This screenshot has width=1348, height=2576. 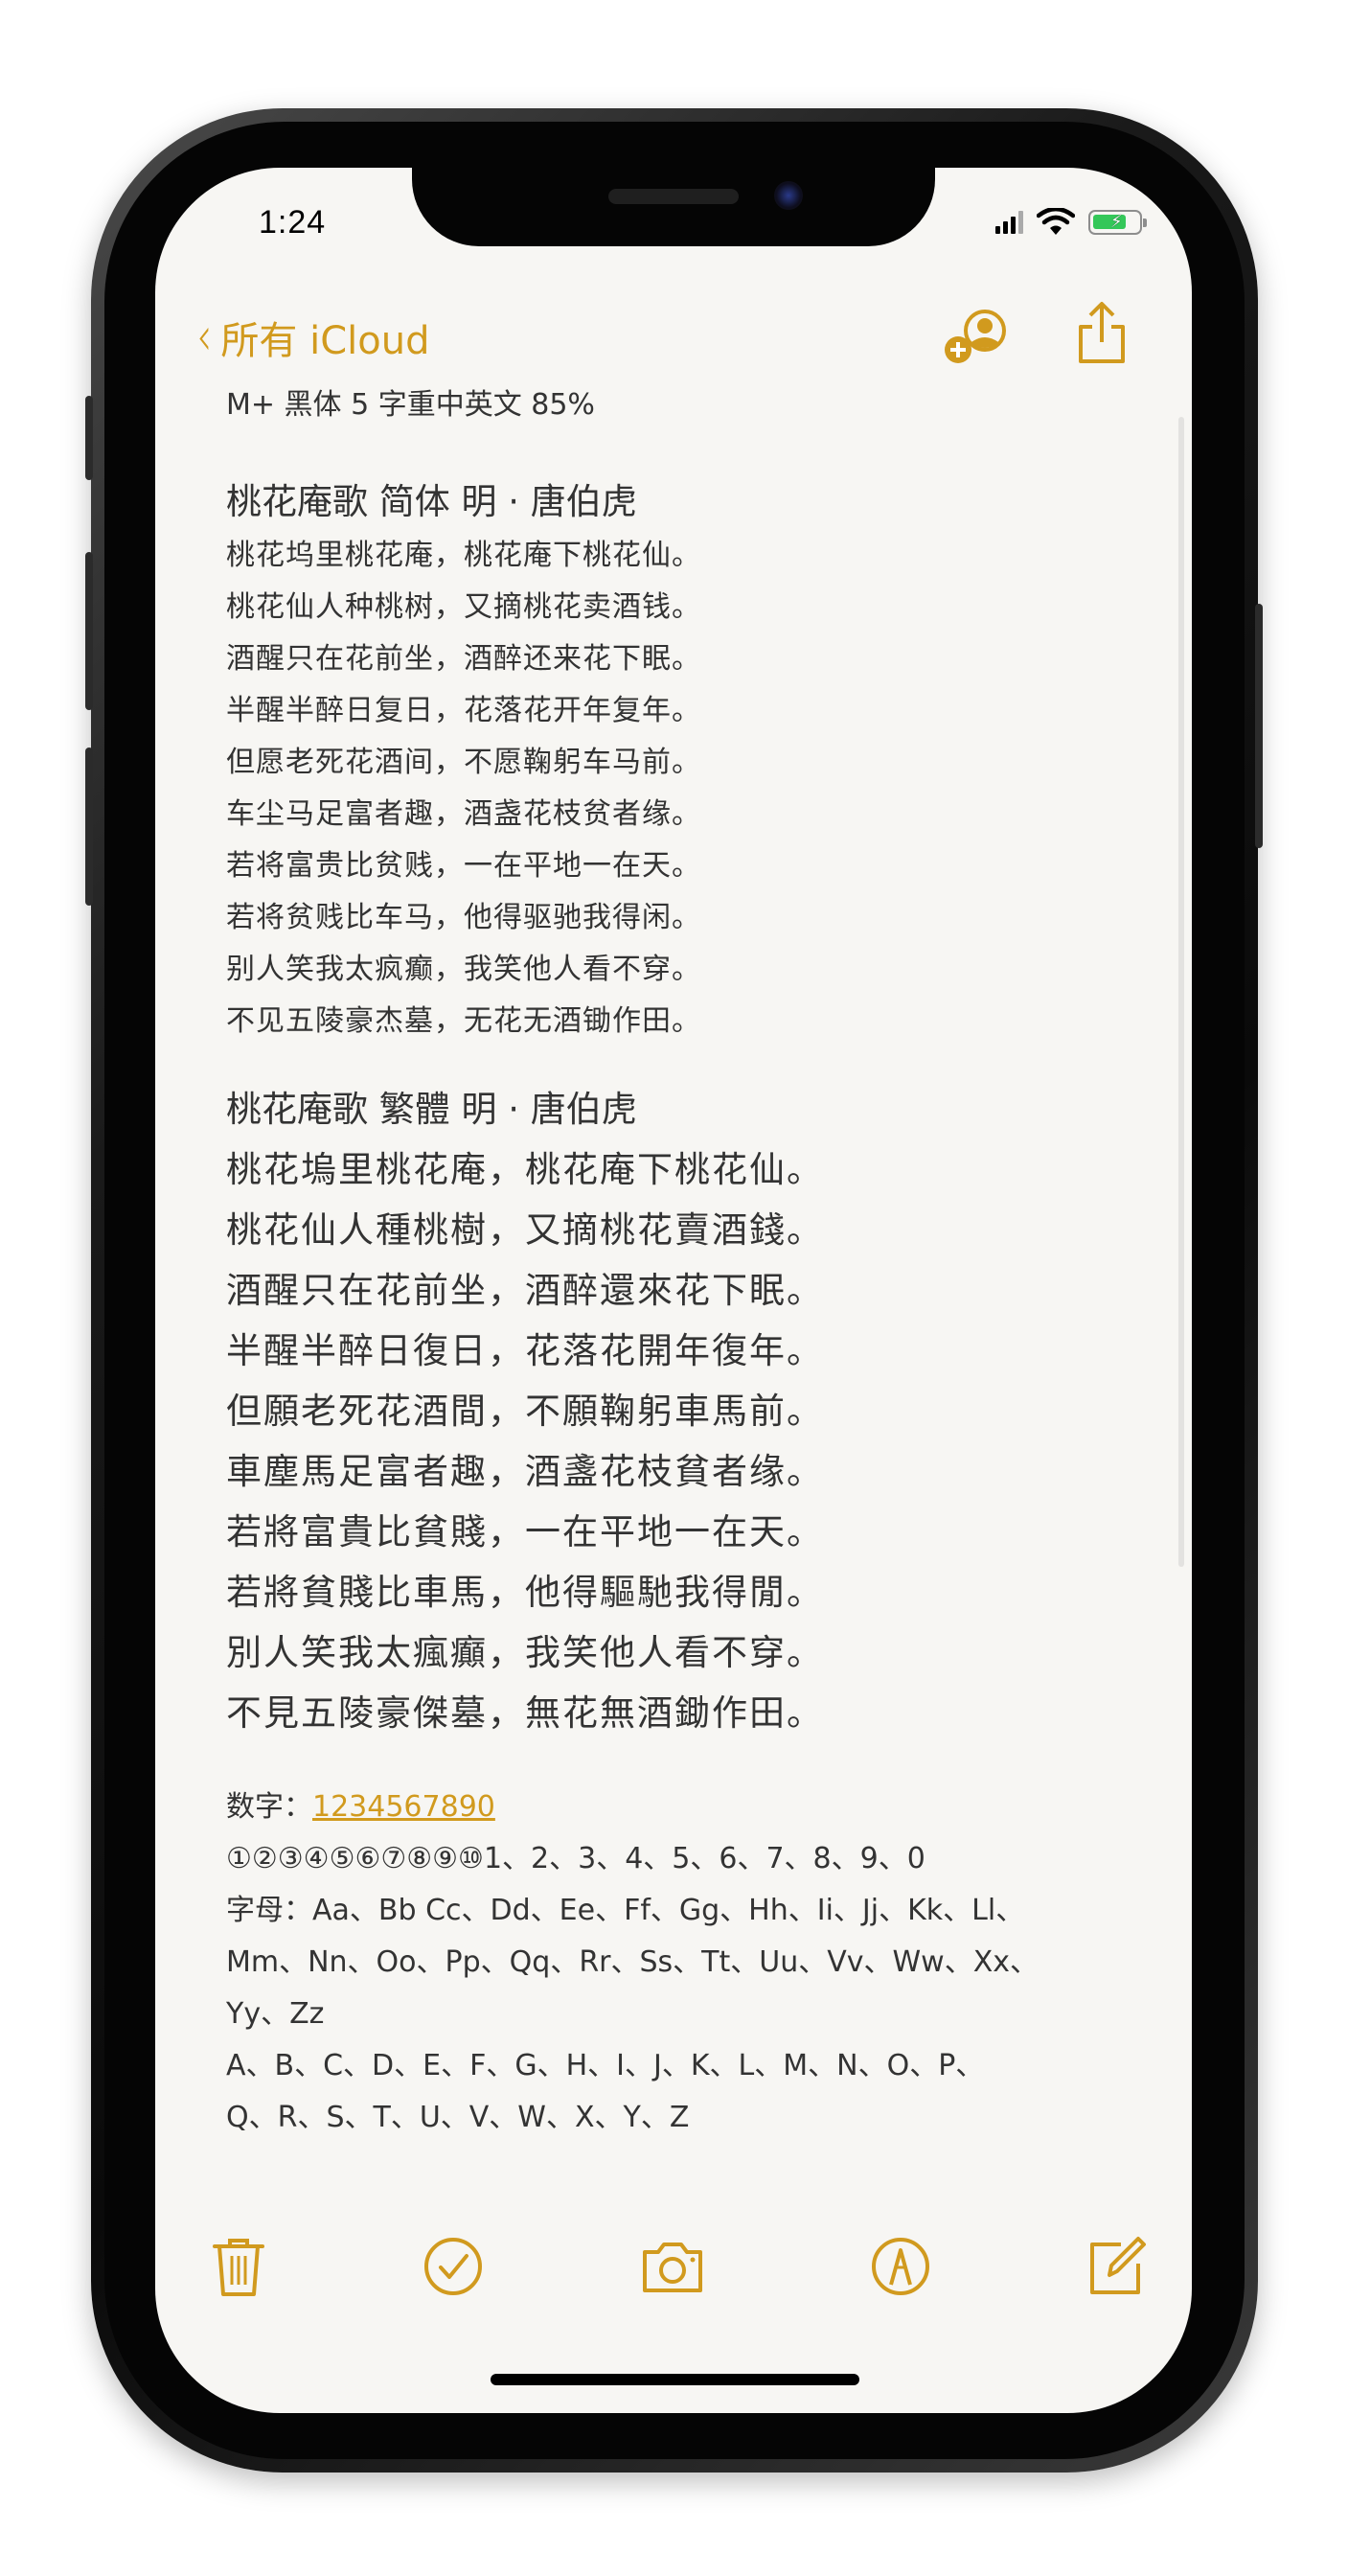 I want to click on add-person-icon, so click(x=978, y=340).